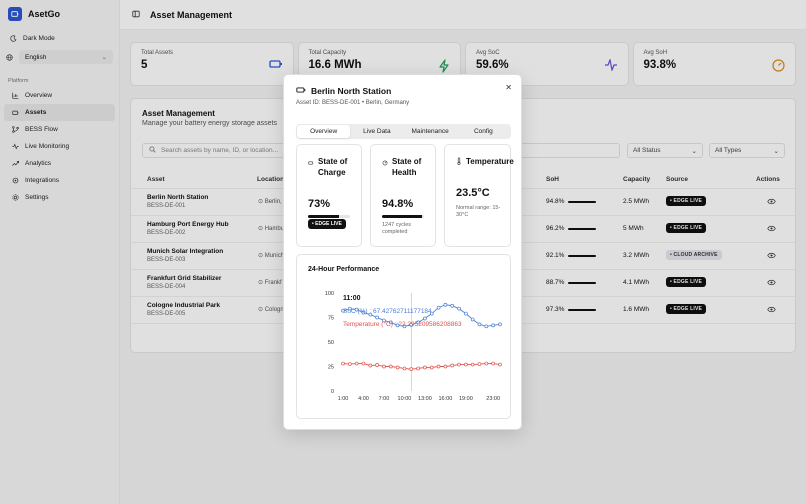 The width and height of the screenshot is (806, 504). What do you see at coordinates (319, 204) in the screenshot?
I see `soc-value: 73%` at bounding box center [319, 204].